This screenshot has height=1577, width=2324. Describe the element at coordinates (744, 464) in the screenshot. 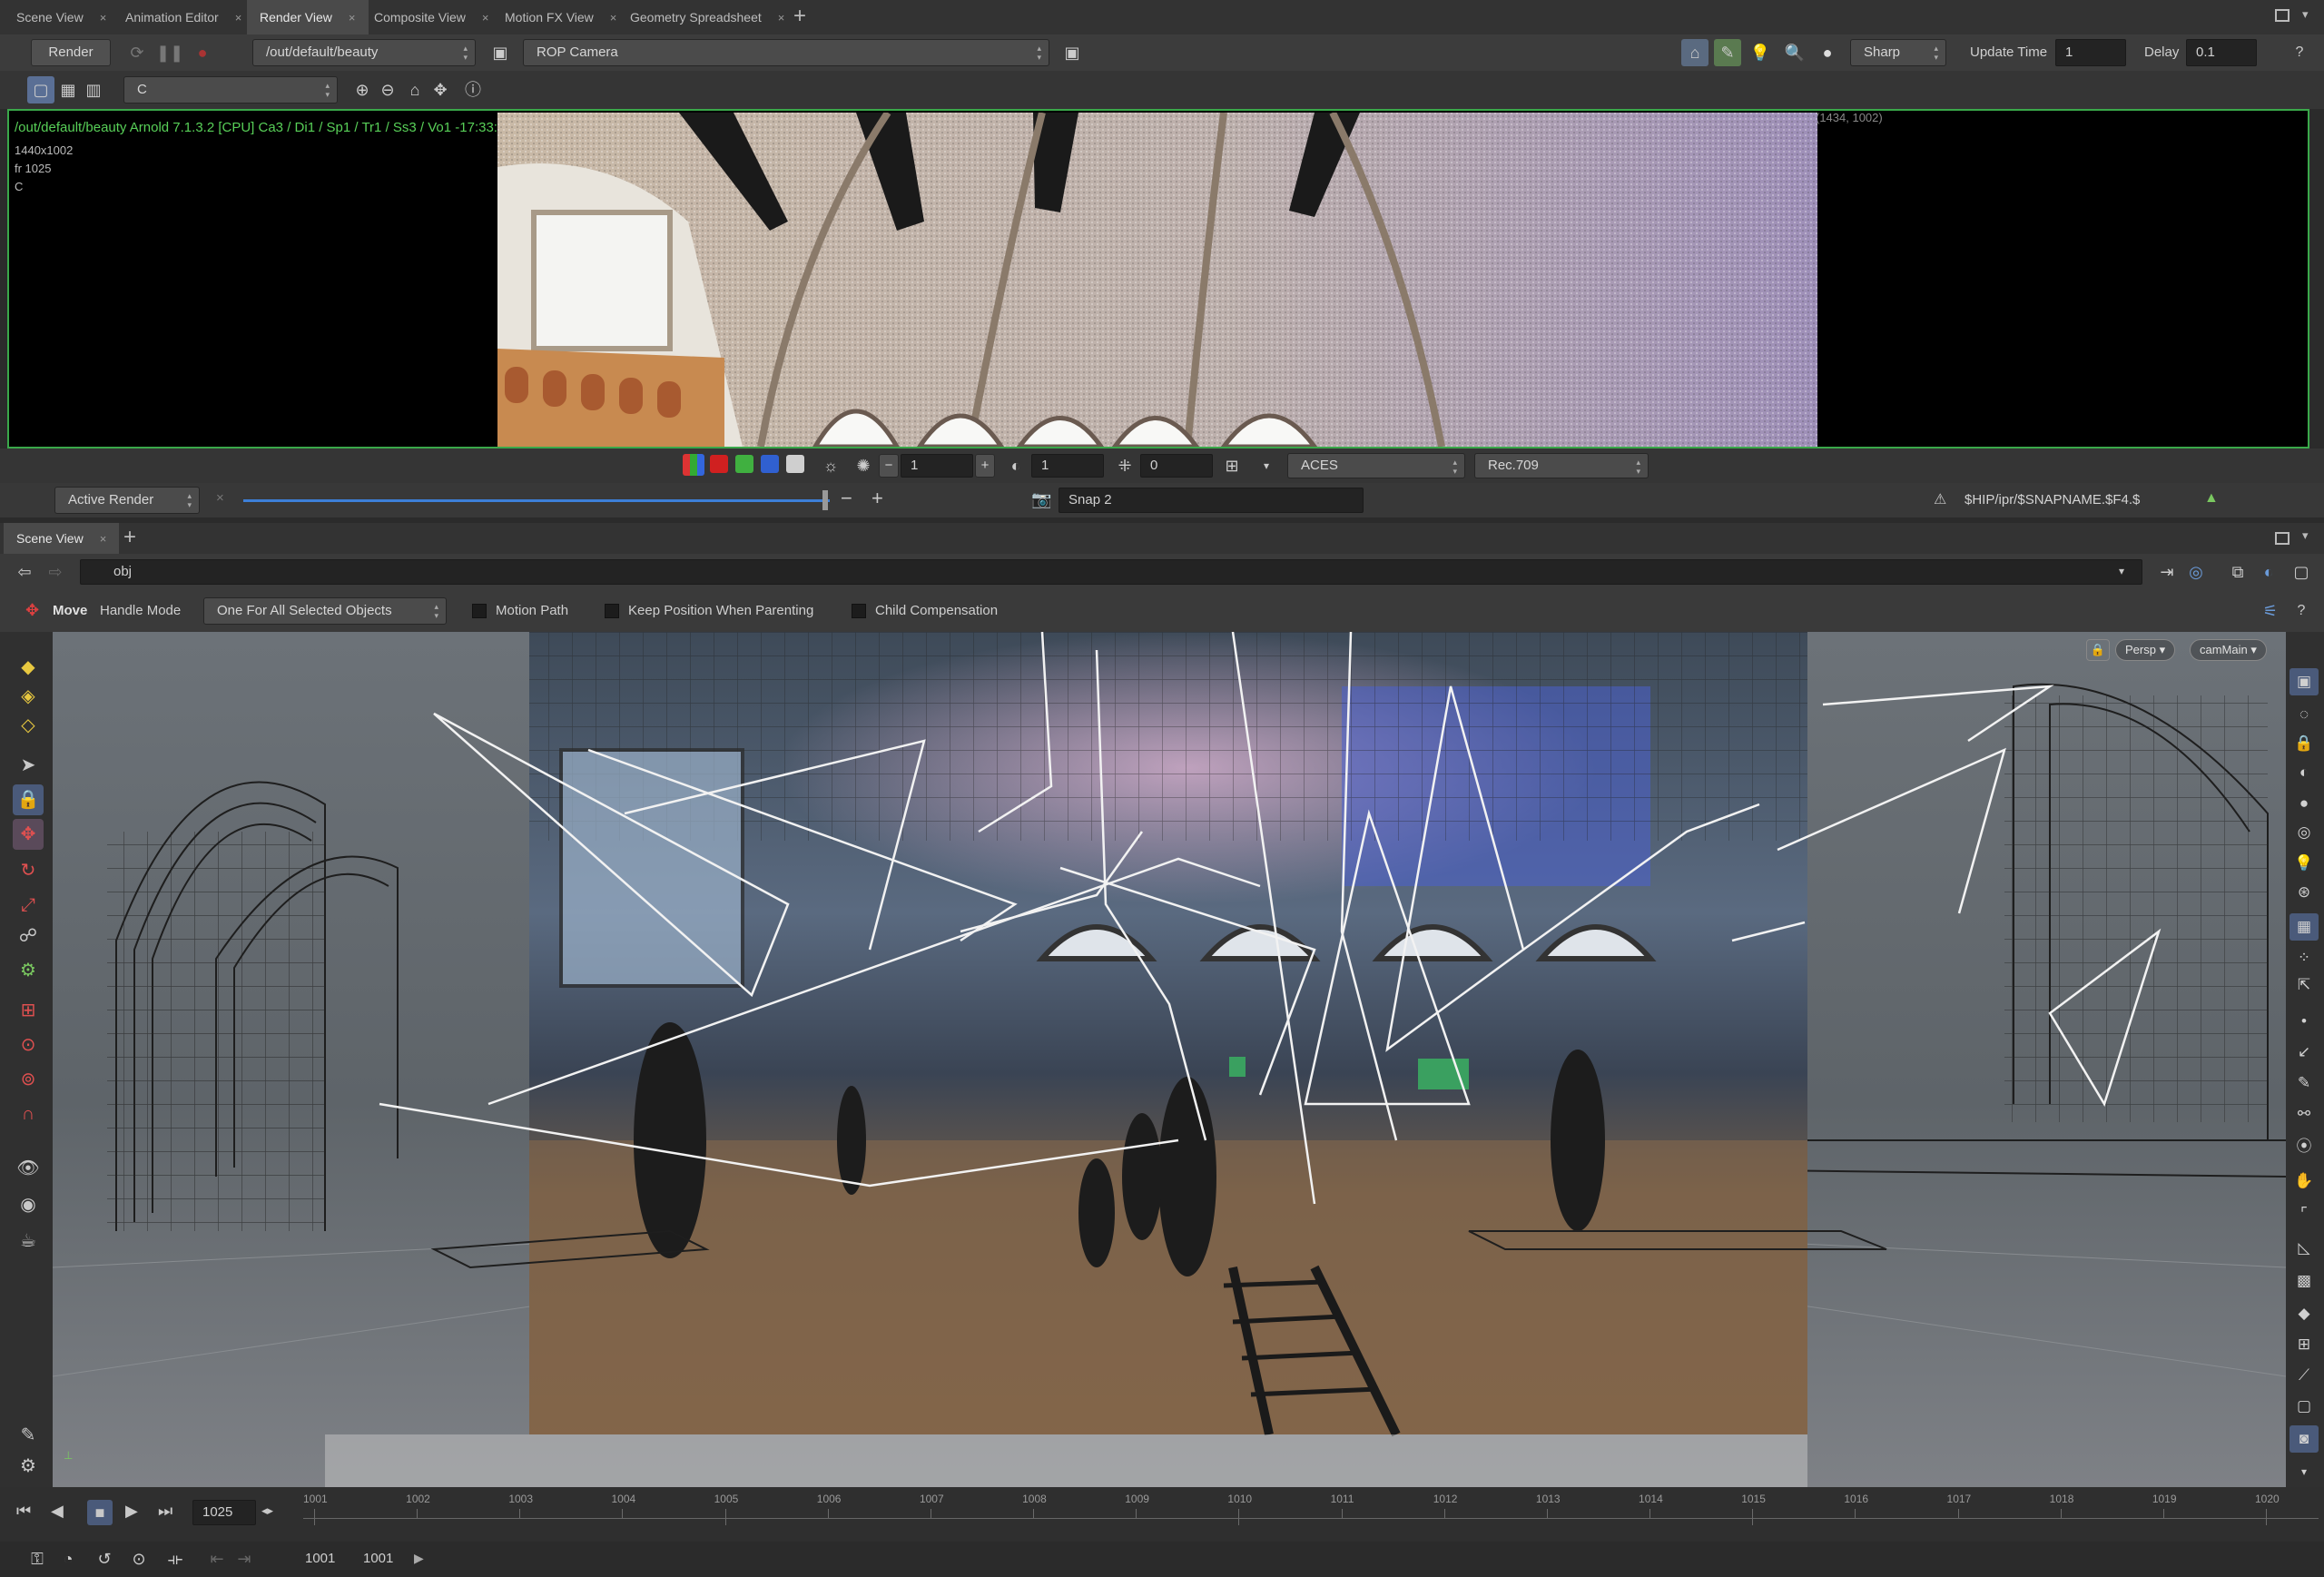

I see `green-channel-icon` at that location.